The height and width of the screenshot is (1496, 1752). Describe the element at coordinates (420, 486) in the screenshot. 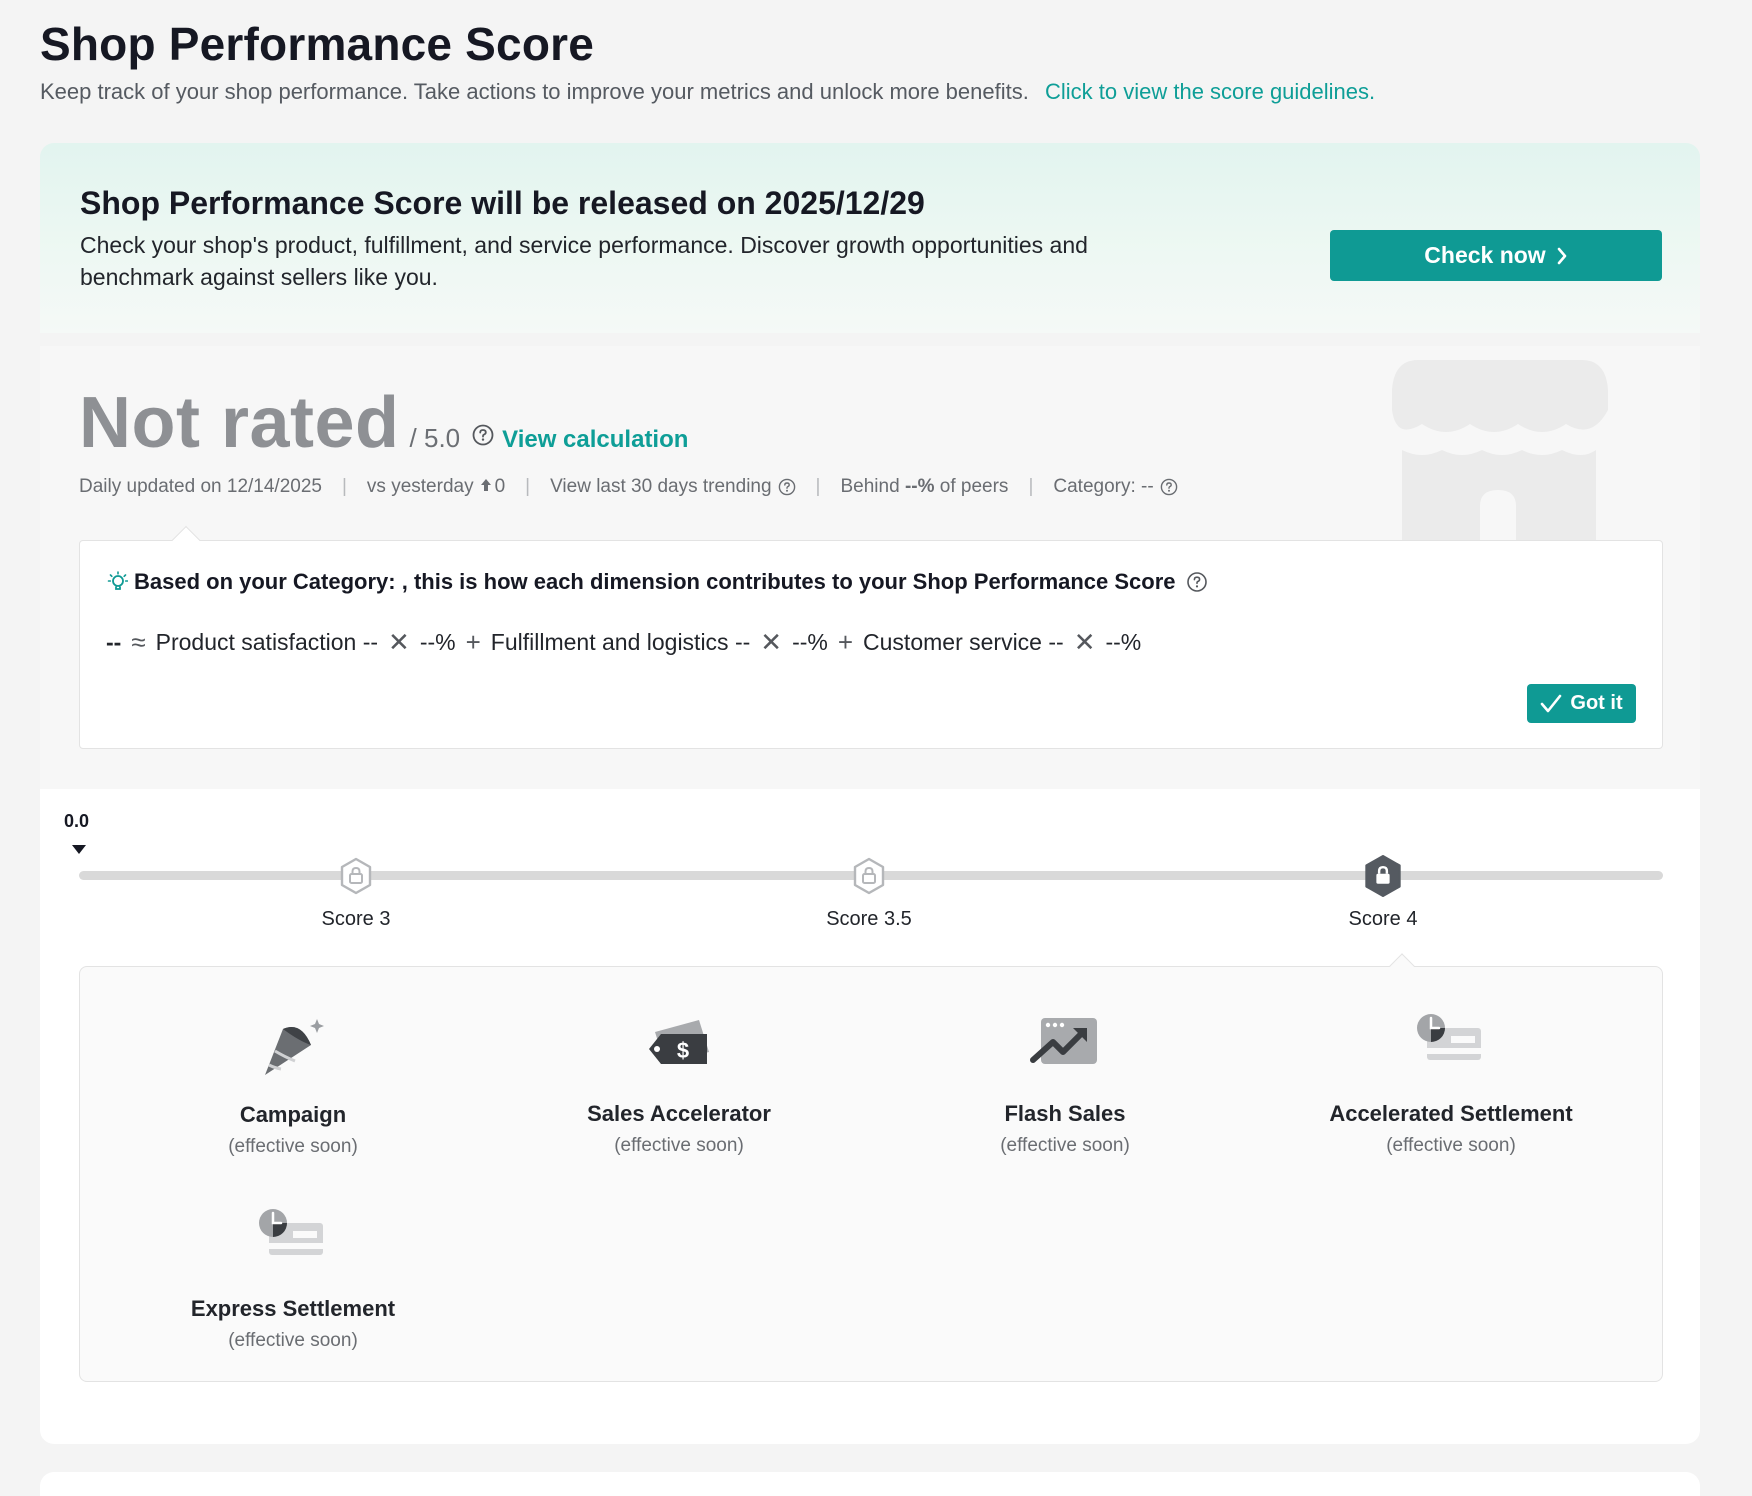

I see `vs-yesterday-label: vs yesterday` at that location.